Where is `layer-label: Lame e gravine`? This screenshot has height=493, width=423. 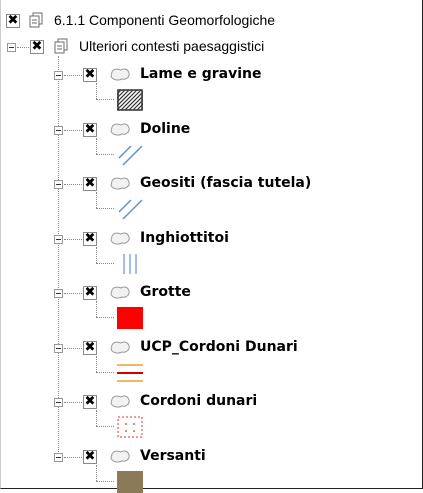 layer-label: Lame e gravine is located at coordinates (200, 74).